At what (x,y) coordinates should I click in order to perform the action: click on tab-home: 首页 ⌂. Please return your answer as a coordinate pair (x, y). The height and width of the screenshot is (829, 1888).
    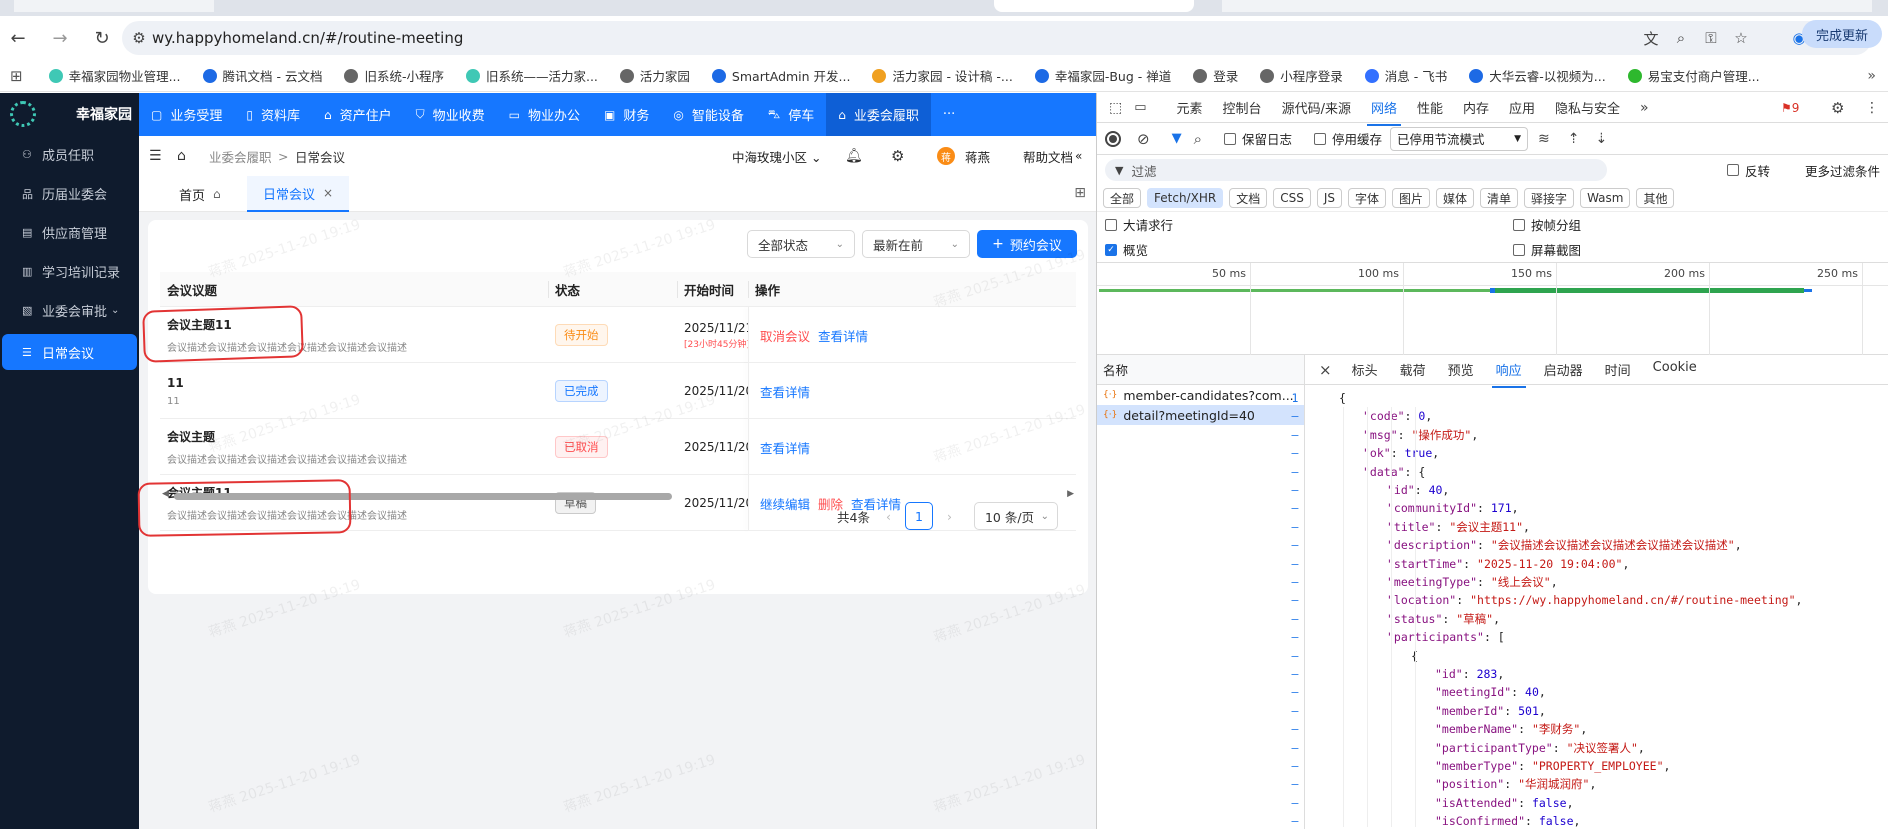
    Looking at the image, I should click on (200, 194).